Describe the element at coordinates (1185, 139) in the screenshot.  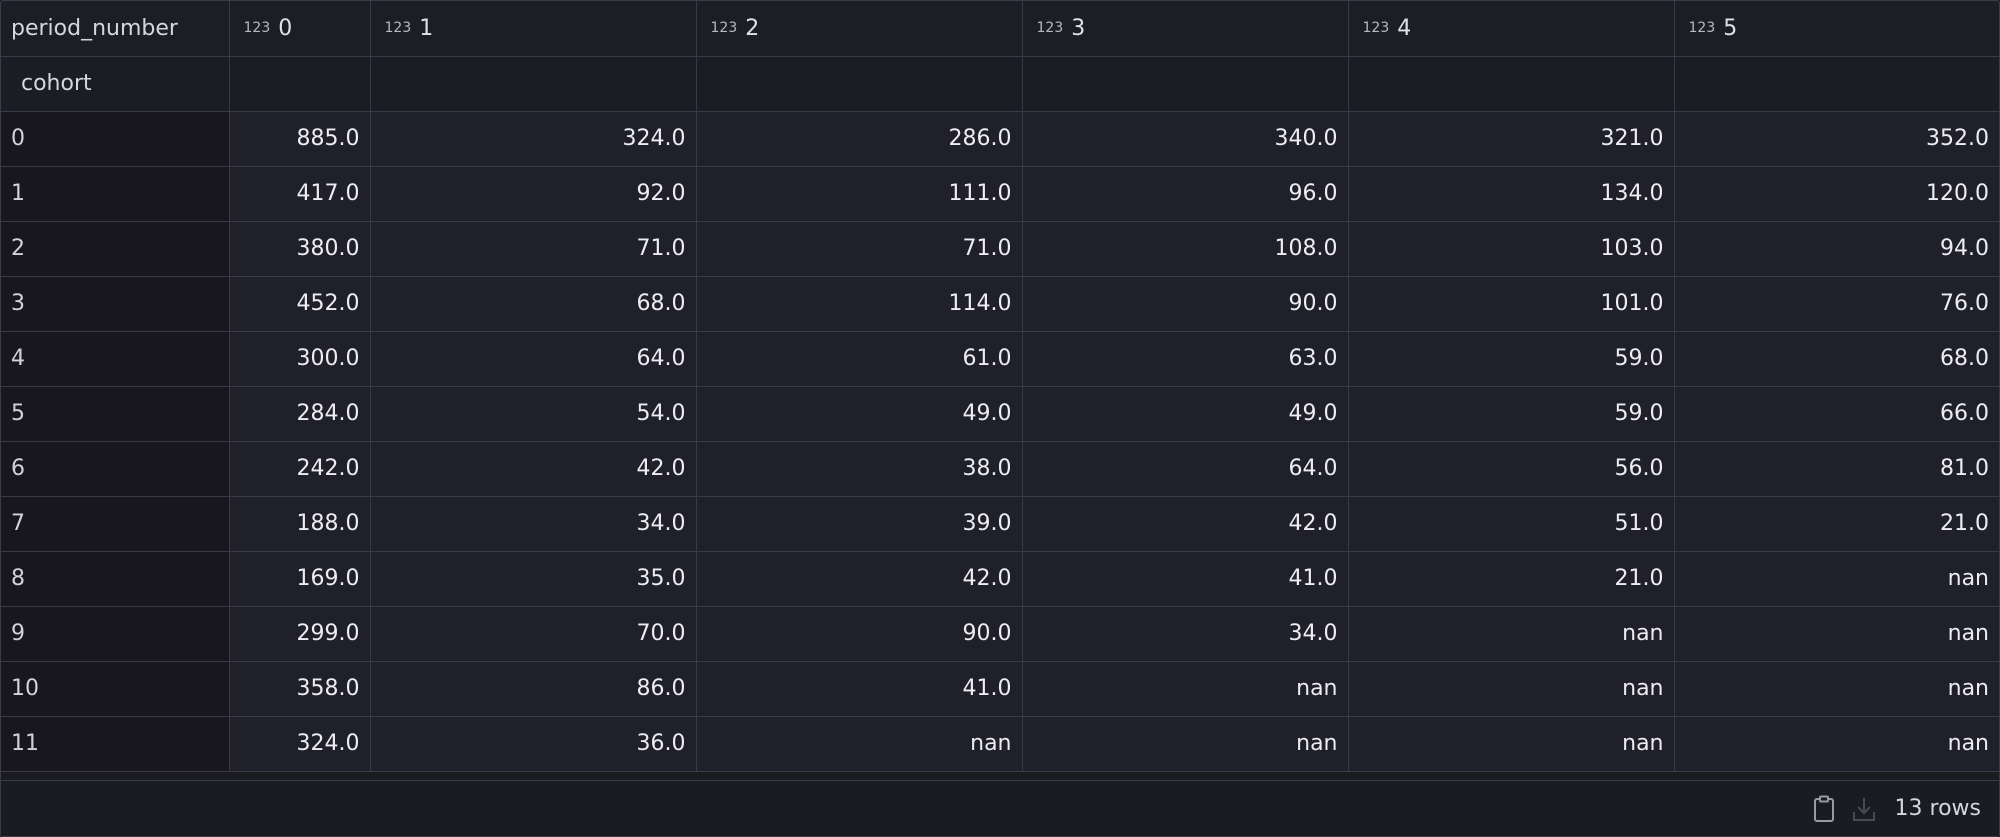
I see `table-cell: 340.0` at that location.